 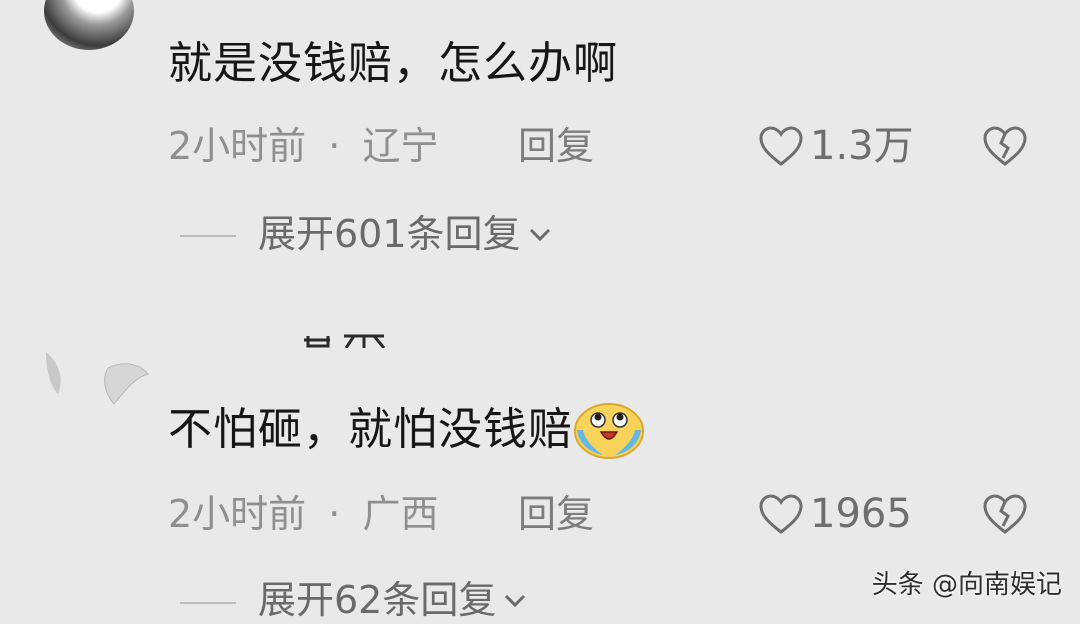 I want to click on location-label: 广西, so click(x=400, y=514).